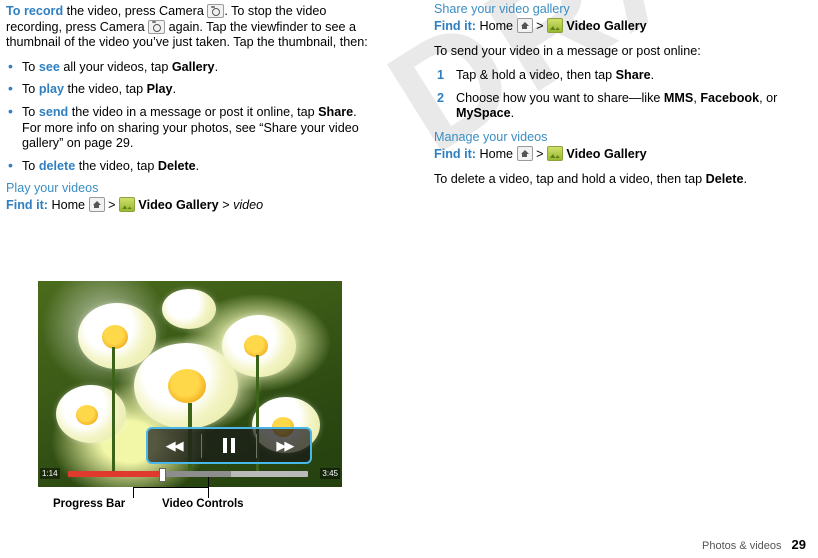 This screenshot has height=558, width=818. I want to click on findit-share-your-video-gallery: Find it: Home > Video Gallery, so click(619, 26).